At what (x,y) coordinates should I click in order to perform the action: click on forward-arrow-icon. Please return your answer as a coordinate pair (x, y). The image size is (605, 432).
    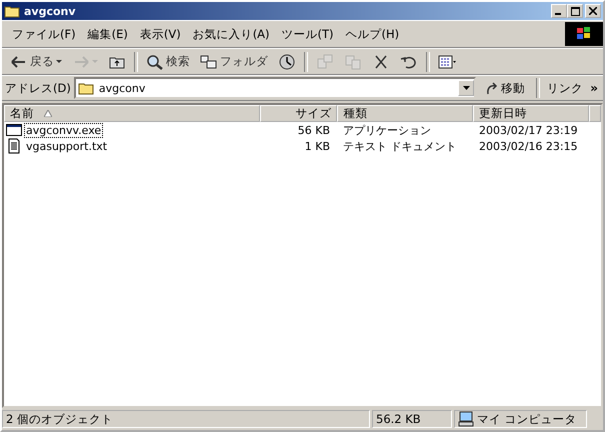
    Looking at the image, I should click on (81, 62).